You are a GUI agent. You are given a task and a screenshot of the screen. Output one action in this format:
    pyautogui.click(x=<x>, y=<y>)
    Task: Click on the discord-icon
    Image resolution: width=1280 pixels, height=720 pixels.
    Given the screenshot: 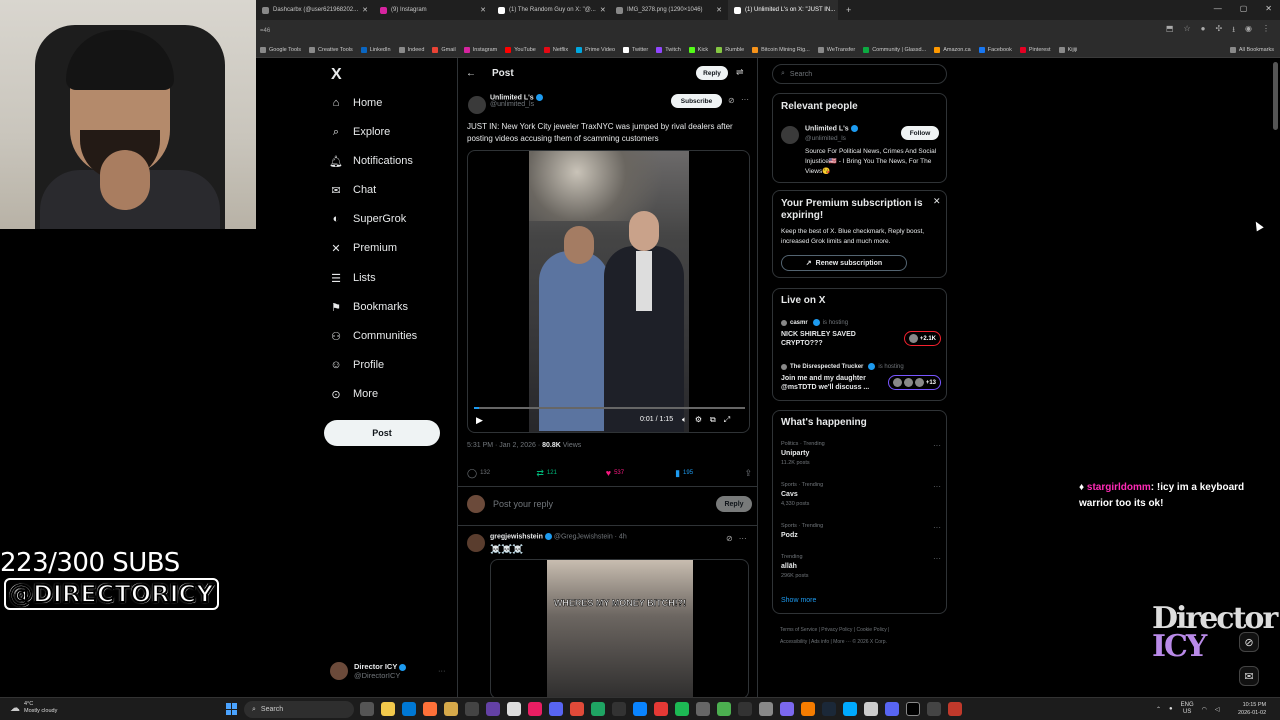 What is the action you would take?
    pyautogui.click(x=556, y=709)
    